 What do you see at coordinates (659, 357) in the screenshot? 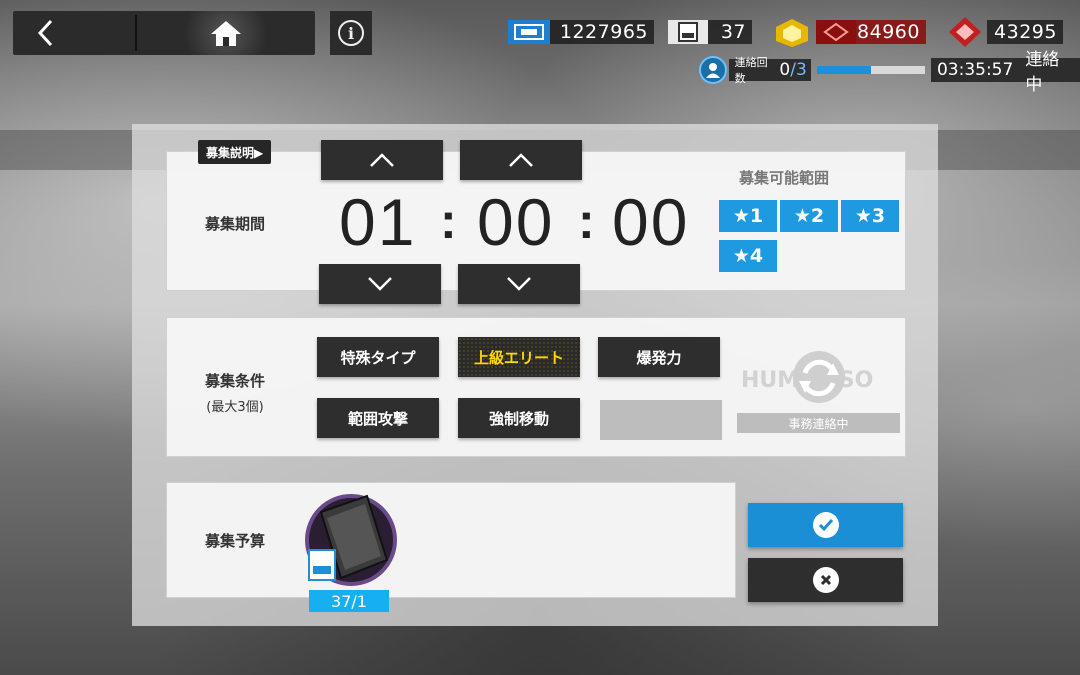
I see `tag-burst: 爆発力` at bounding box center [659, 357].